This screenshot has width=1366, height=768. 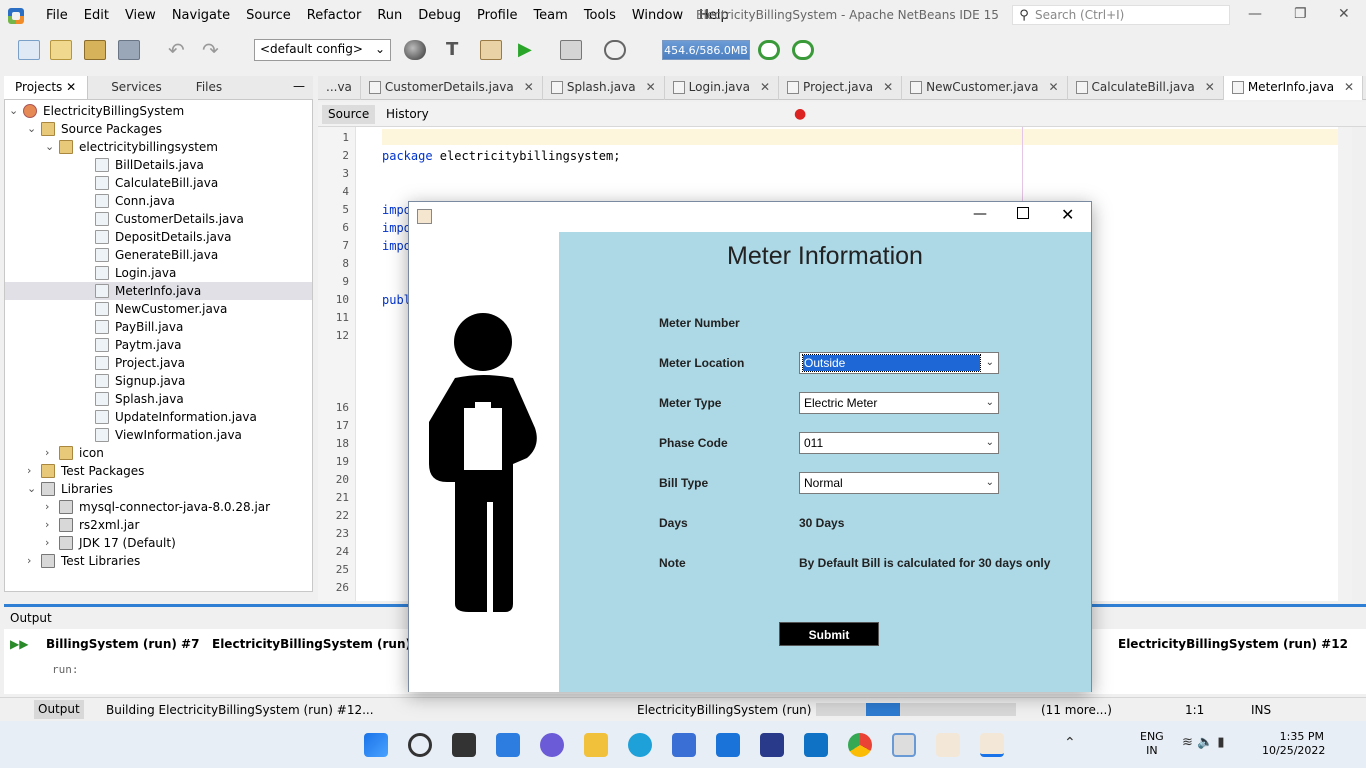 What do you see at coordinates (1146, 87) in the screenshot?
I see `editor-tab: CalculateBill.java ✕` at bounding box center [1146, 87].